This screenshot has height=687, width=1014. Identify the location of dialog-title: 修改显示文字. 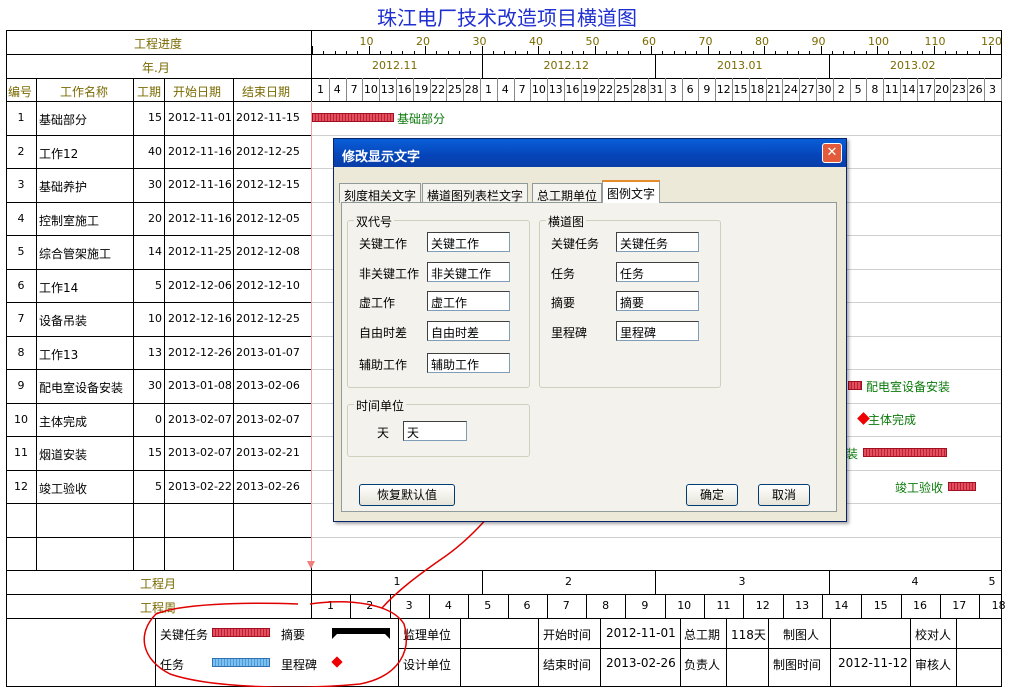
(590, 153).